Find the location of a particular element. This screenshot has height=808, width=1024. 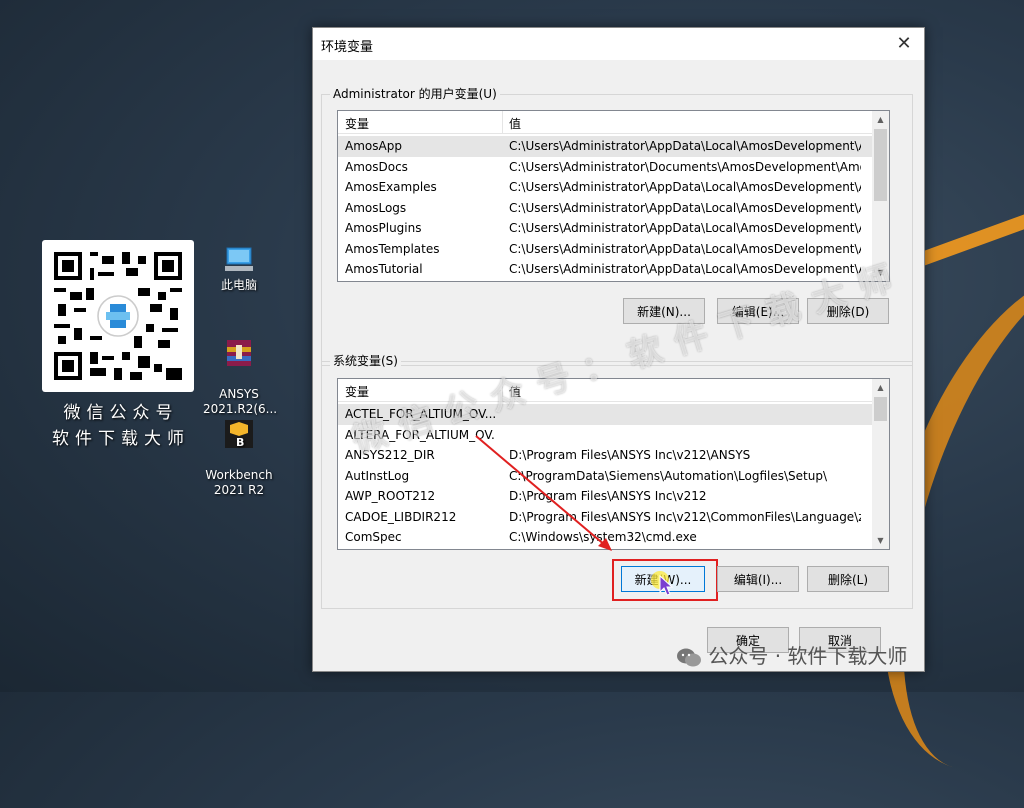

footer-watermark: 公众号 · 软件下载大师 is located at coordinates (791, 654).